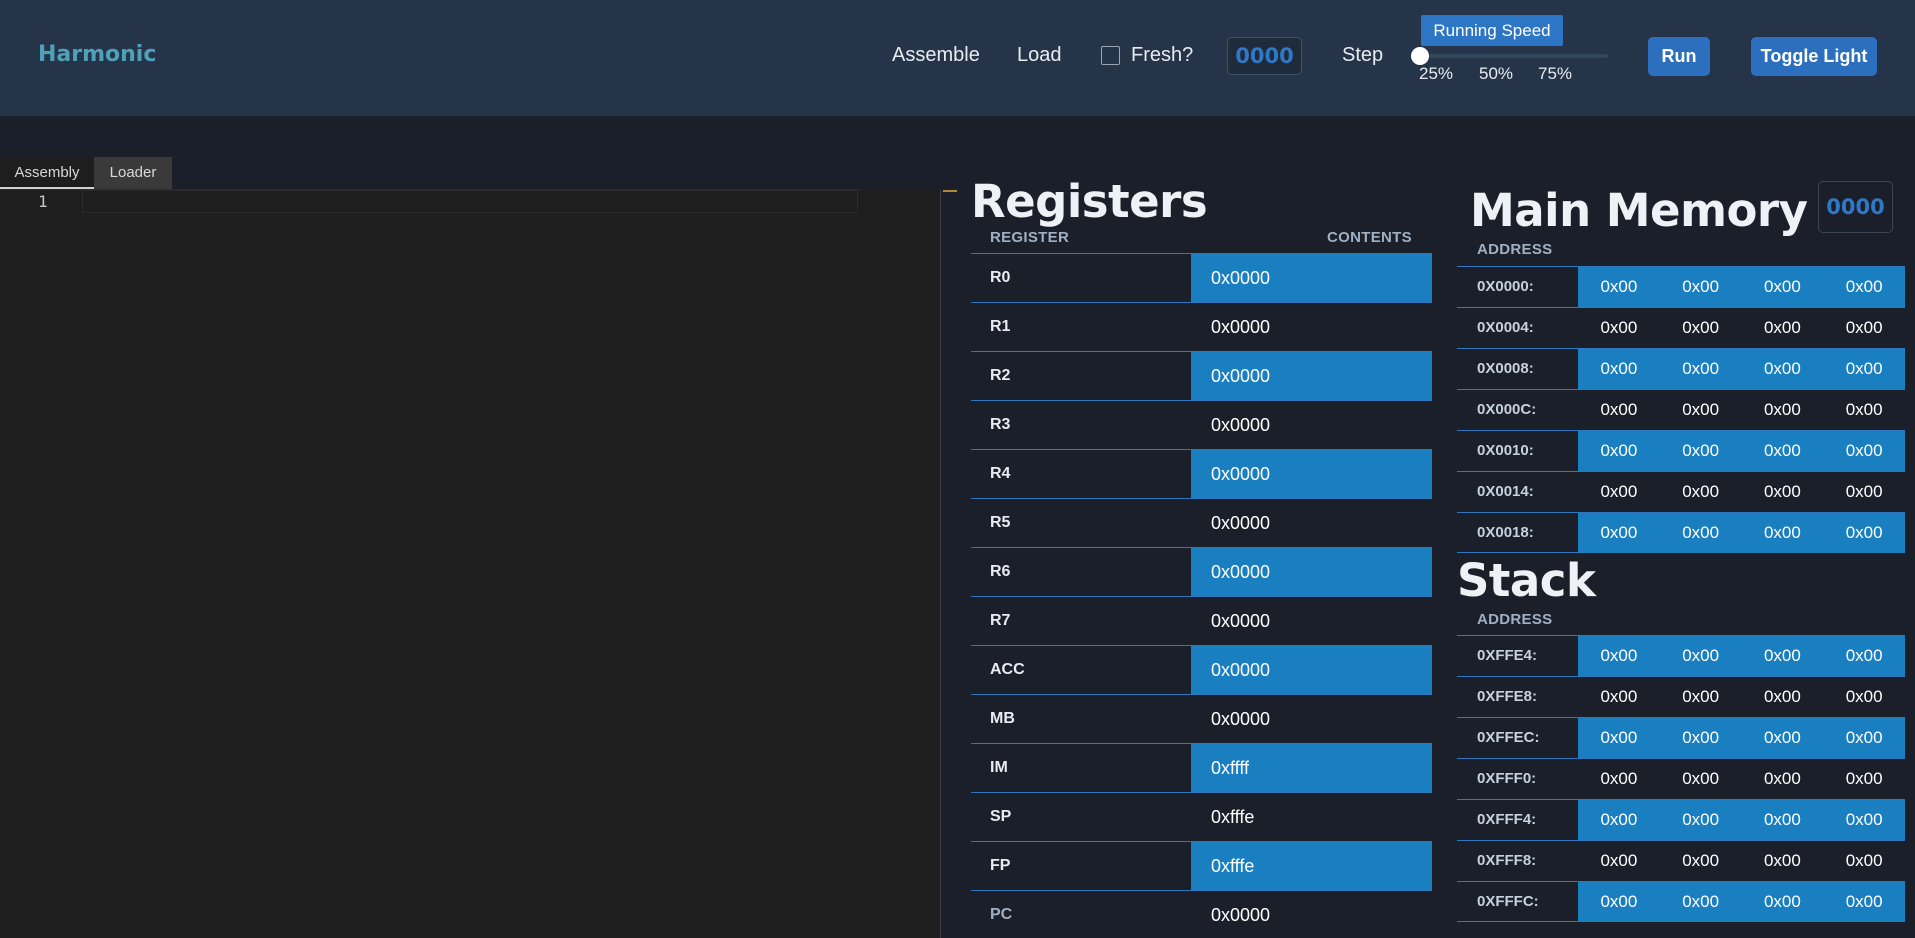 The image size is (1915, 938). I want to click on assemble-button: Assemble, so click(936, 55).